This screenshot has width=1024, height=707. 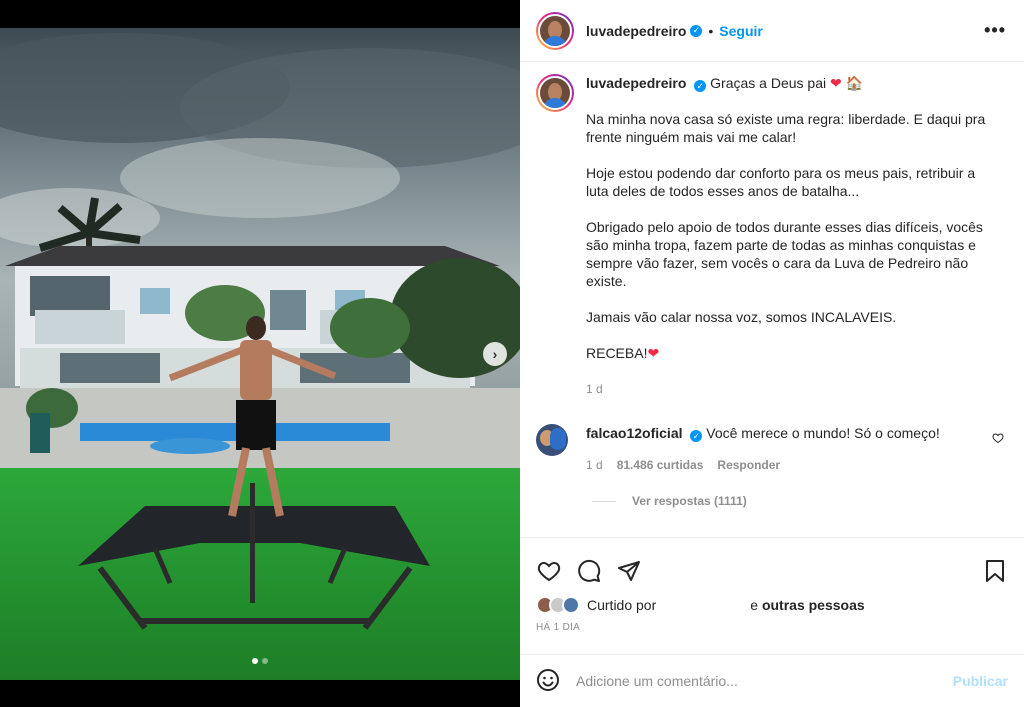 What do you see at coordinates (660, 465) in the screenshot?
I see `comment-likes: 81.486 curtidas` at bounding box center [660, 465].